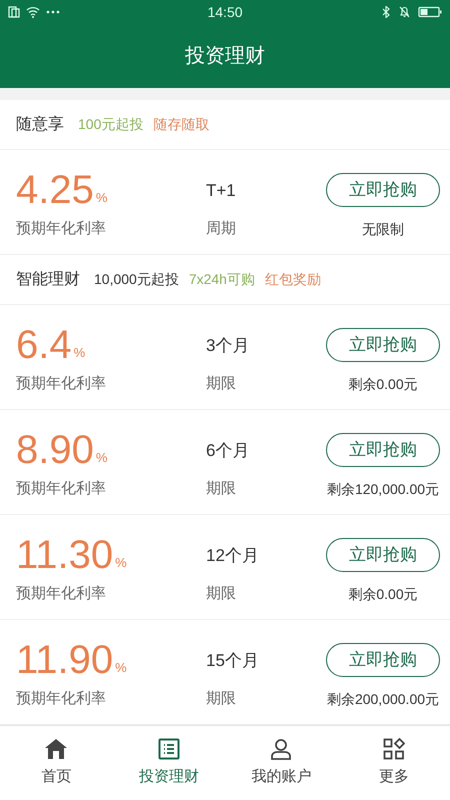  I want to click on more-dots-icon, so click(53, 12).